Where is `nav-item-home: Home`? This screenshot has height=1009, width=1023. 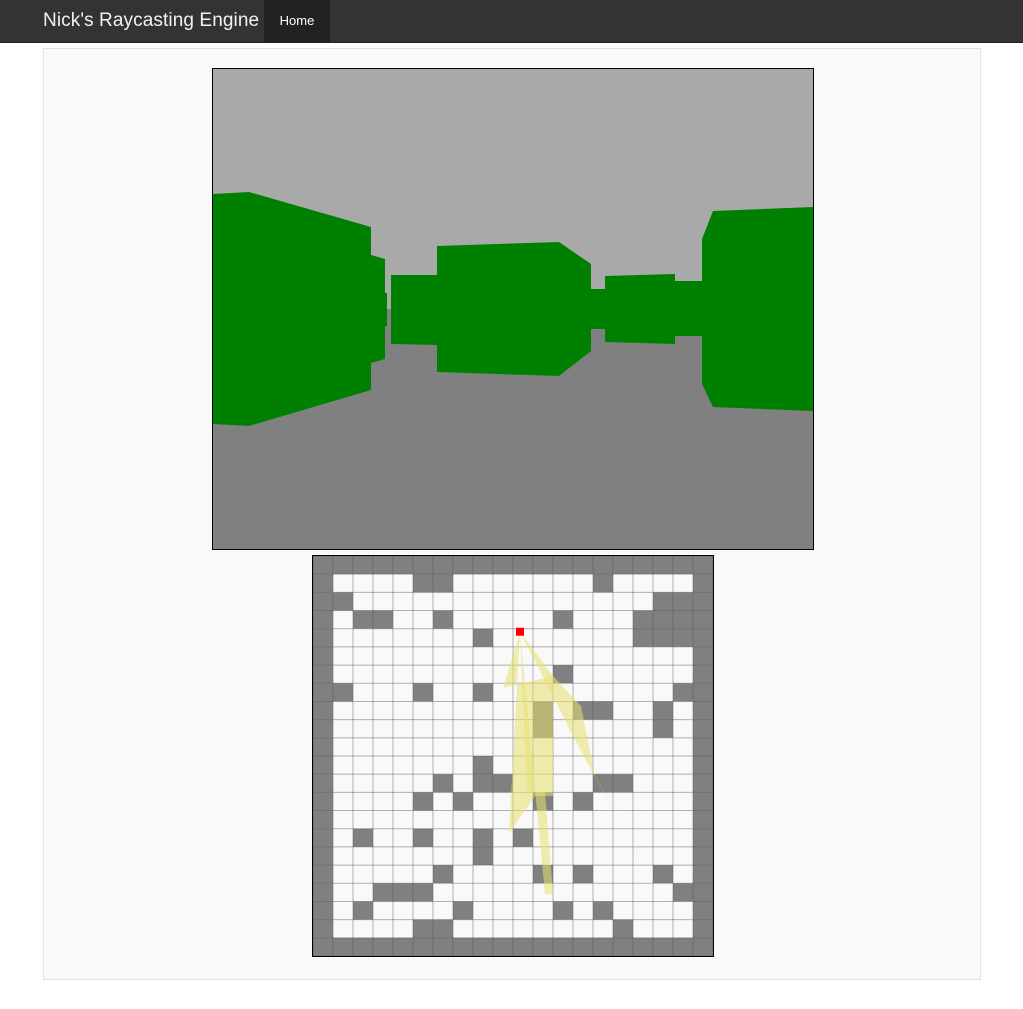
nav-item-home: Home is located at coordinates (297, 21).